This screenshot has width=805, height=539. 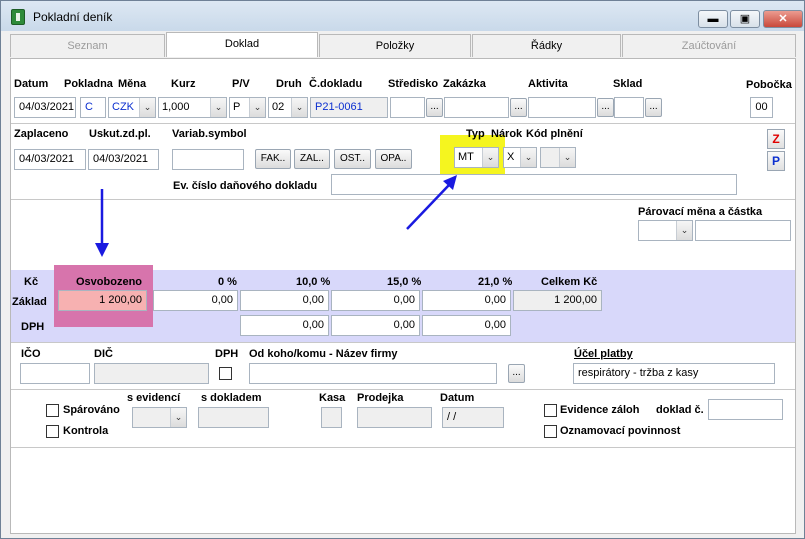 I want to click on arrow-down-icon, so click(x=102, y=223).